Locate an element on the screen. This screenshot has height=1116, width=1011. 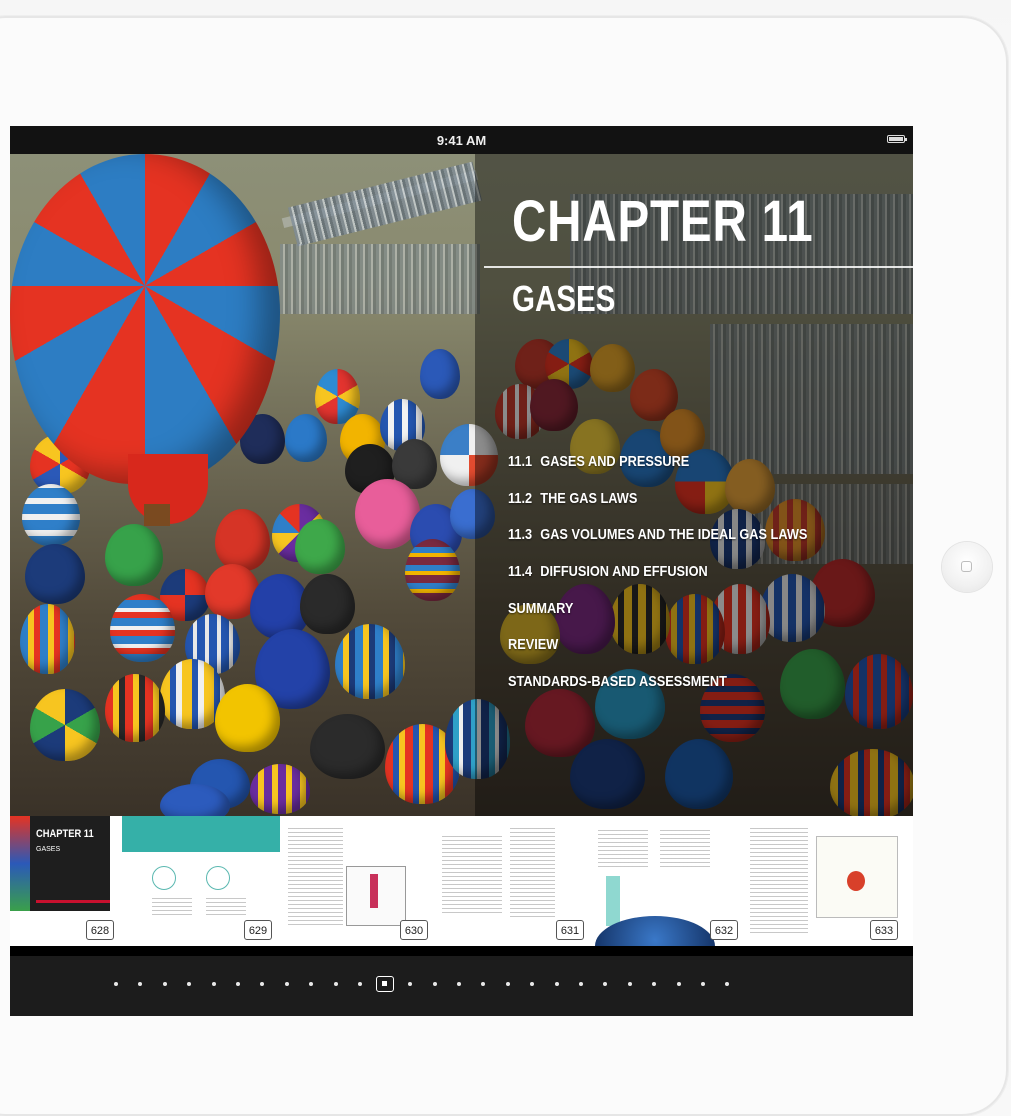
current-page-indicator is located at coordinates (385, 984).